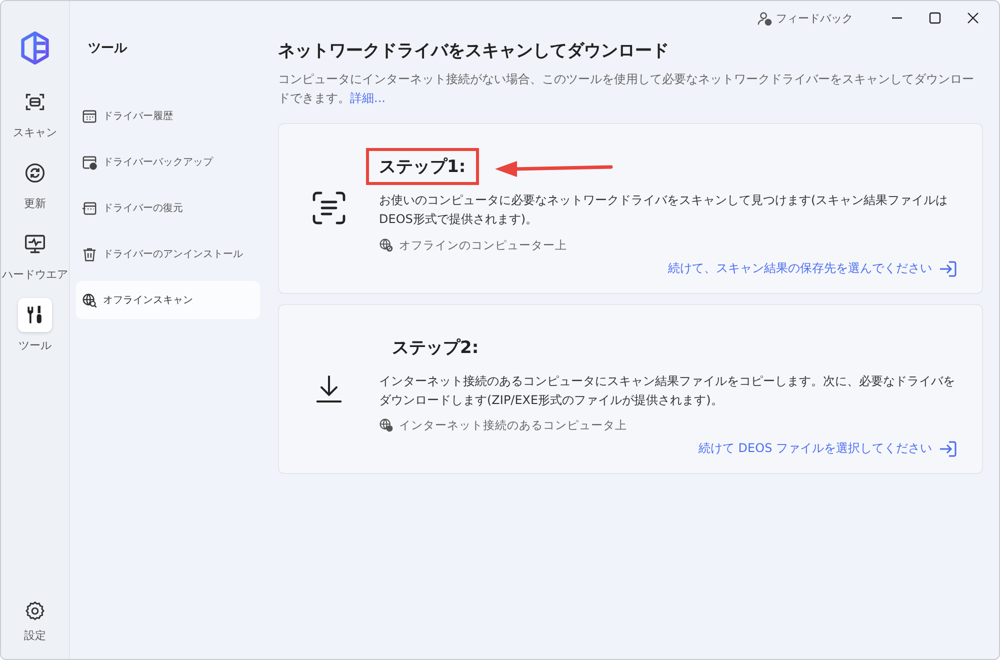 The image size is (1000, 660). What do you see at coordinates (805, 18) in the screenshot?
I see `feedback-button: フィードバック` at bounding box center [805, 18].